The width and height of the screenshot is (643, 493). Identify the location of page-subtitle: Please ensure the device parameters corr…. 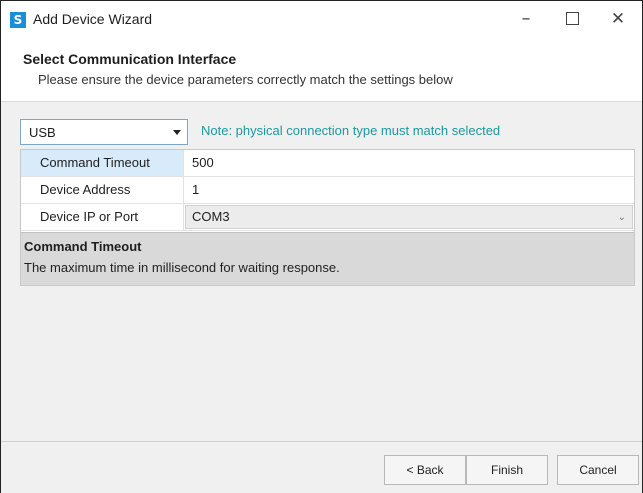
(245, 79).